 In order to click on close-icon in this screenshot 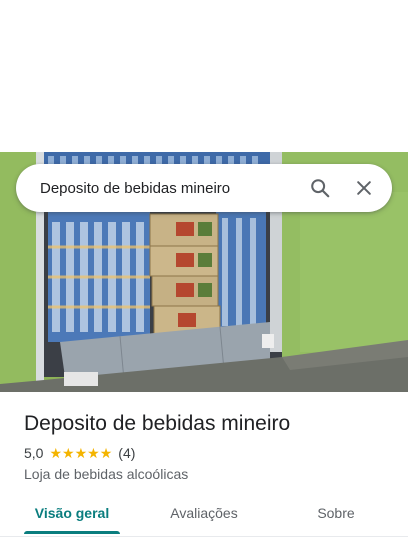, I will do `click(364, 188)`.